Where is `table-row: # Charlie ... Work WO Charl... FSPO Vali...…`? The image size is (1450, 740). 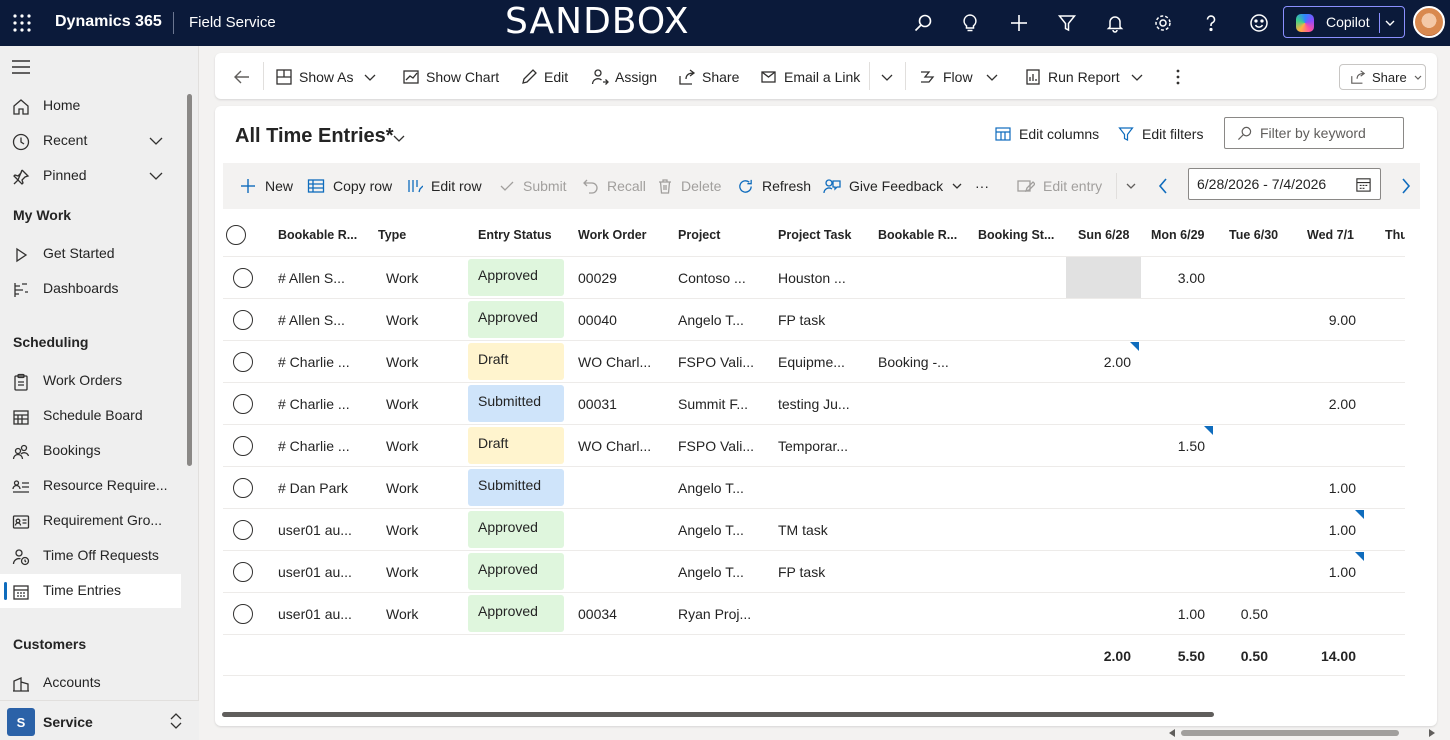 table-row: # Charlie ... Work WO Charl... FSPO Vali...… is located at coordinates (814, 361).